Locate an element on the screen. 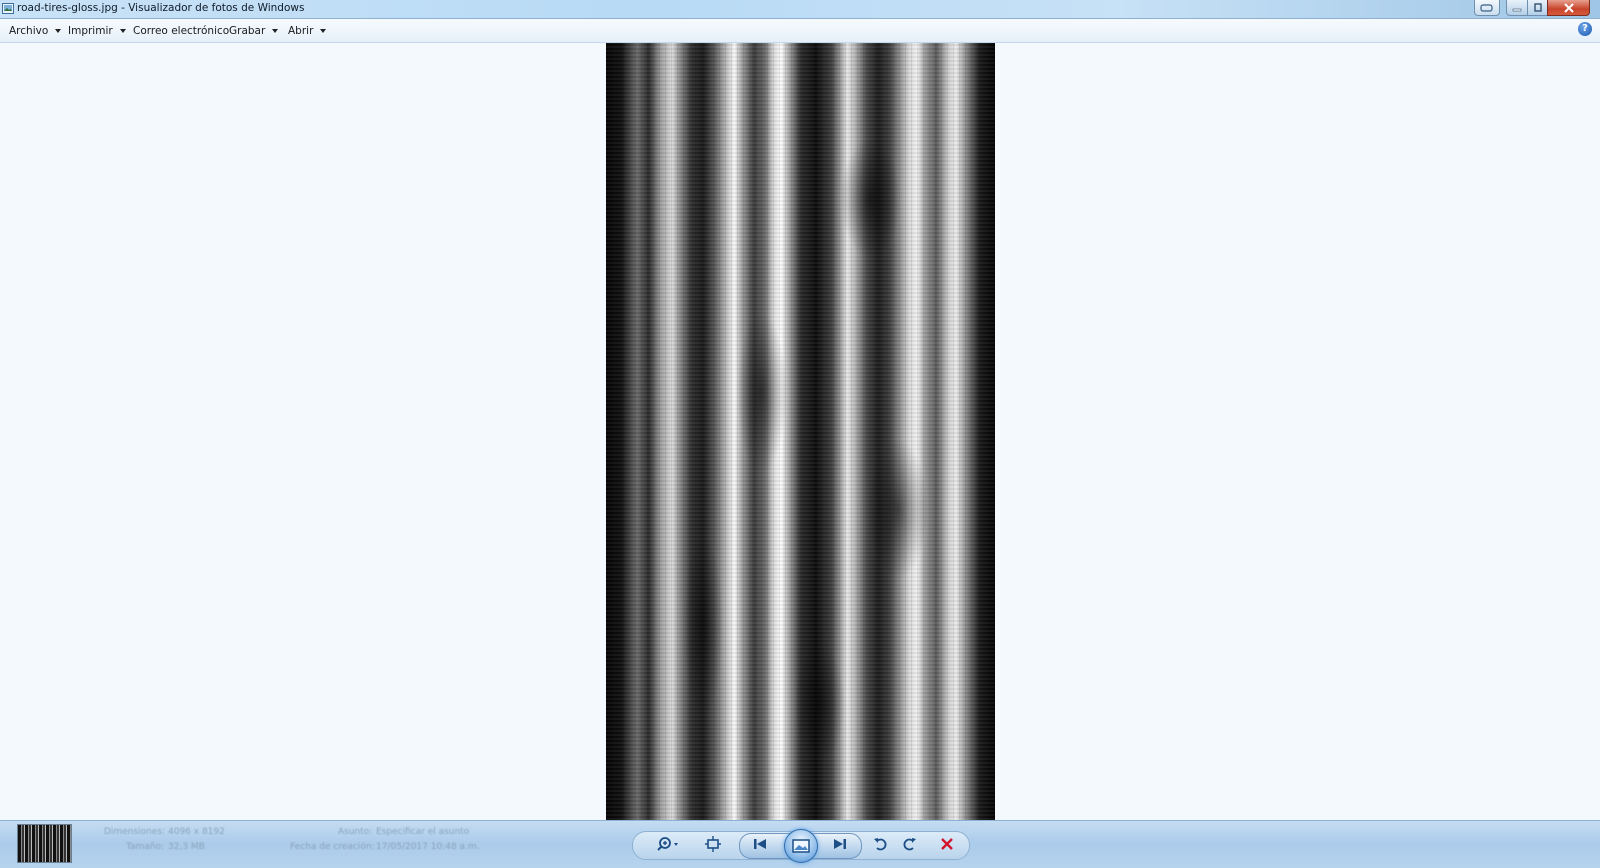 This screenshot has height=868, width=1600. menu-abrir: Abrir is located at coordinates (307, 31).